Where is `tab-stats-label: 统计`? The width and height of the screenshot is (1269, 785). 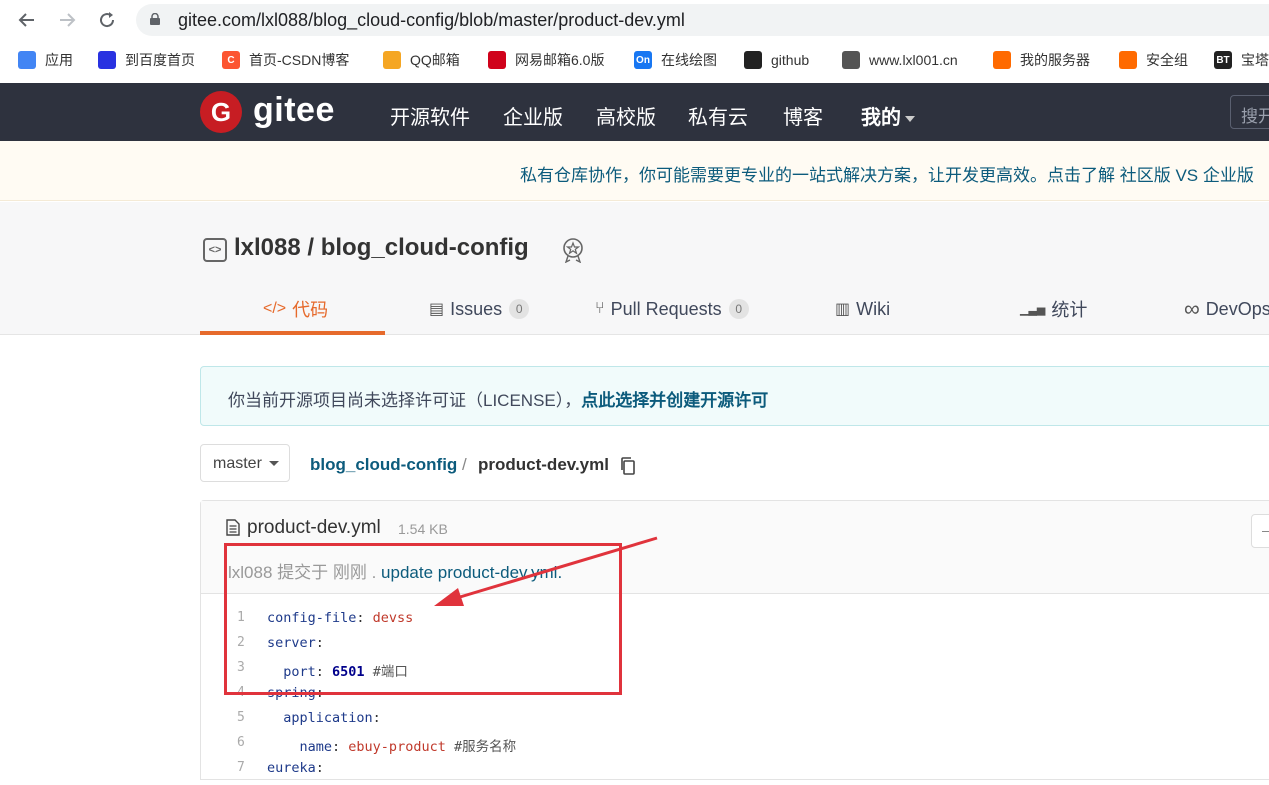 tab-stats-label: 统计 is located at coordinates (1069, 310).